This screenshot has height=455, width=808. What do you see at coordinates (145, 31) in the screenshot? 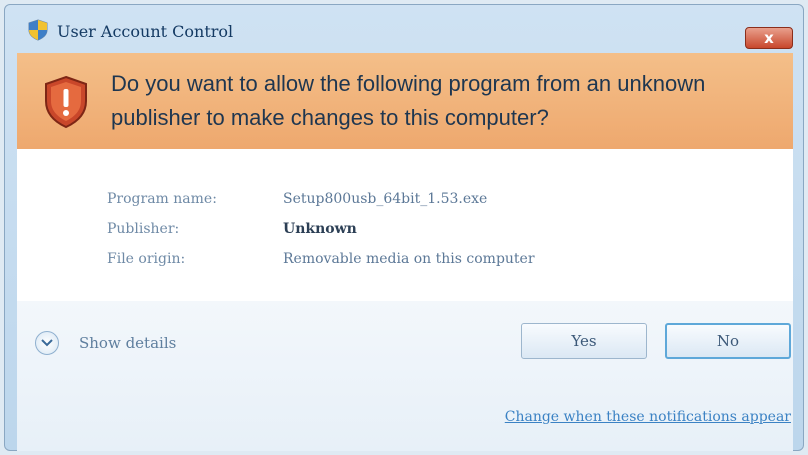
I see `window-title: User Account Control` at bounding box center [145, 31].